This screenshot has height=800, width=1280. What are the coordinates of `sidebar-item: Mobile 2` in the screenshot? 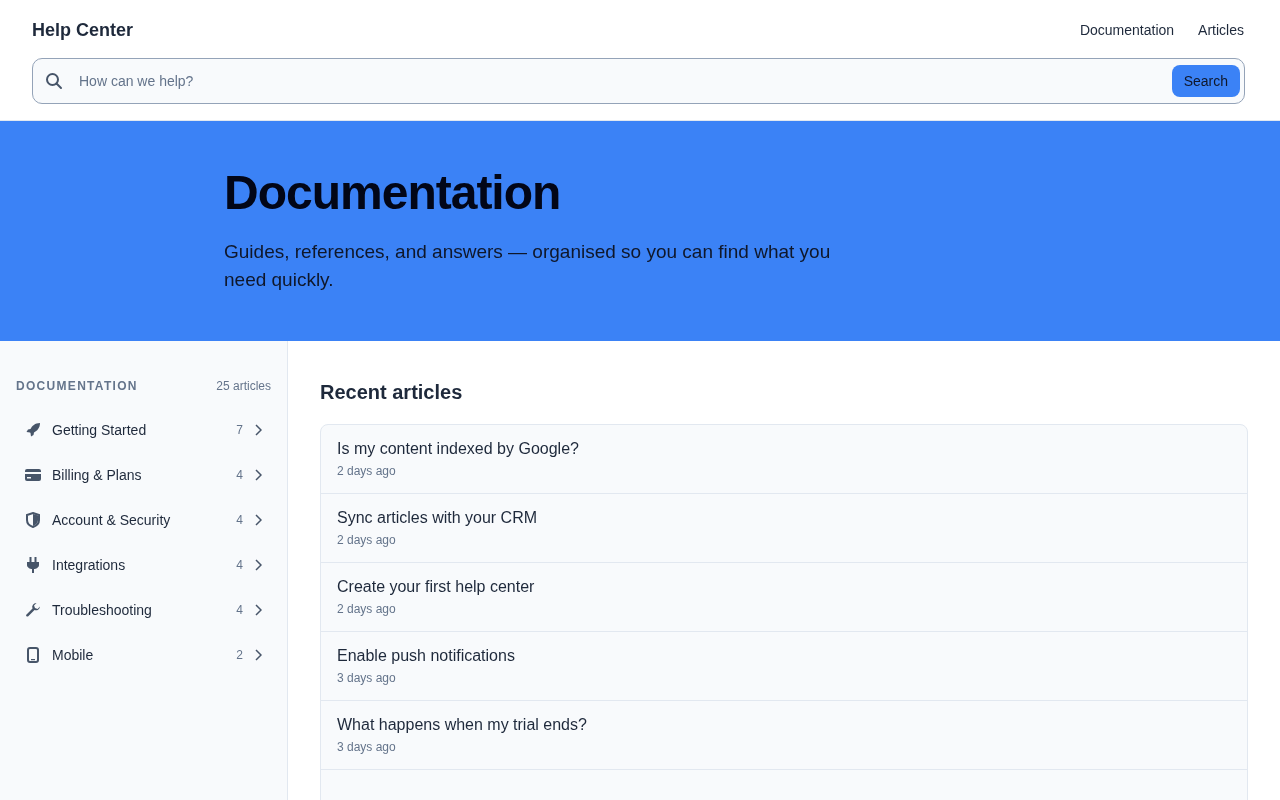 It's located at (143, 654).